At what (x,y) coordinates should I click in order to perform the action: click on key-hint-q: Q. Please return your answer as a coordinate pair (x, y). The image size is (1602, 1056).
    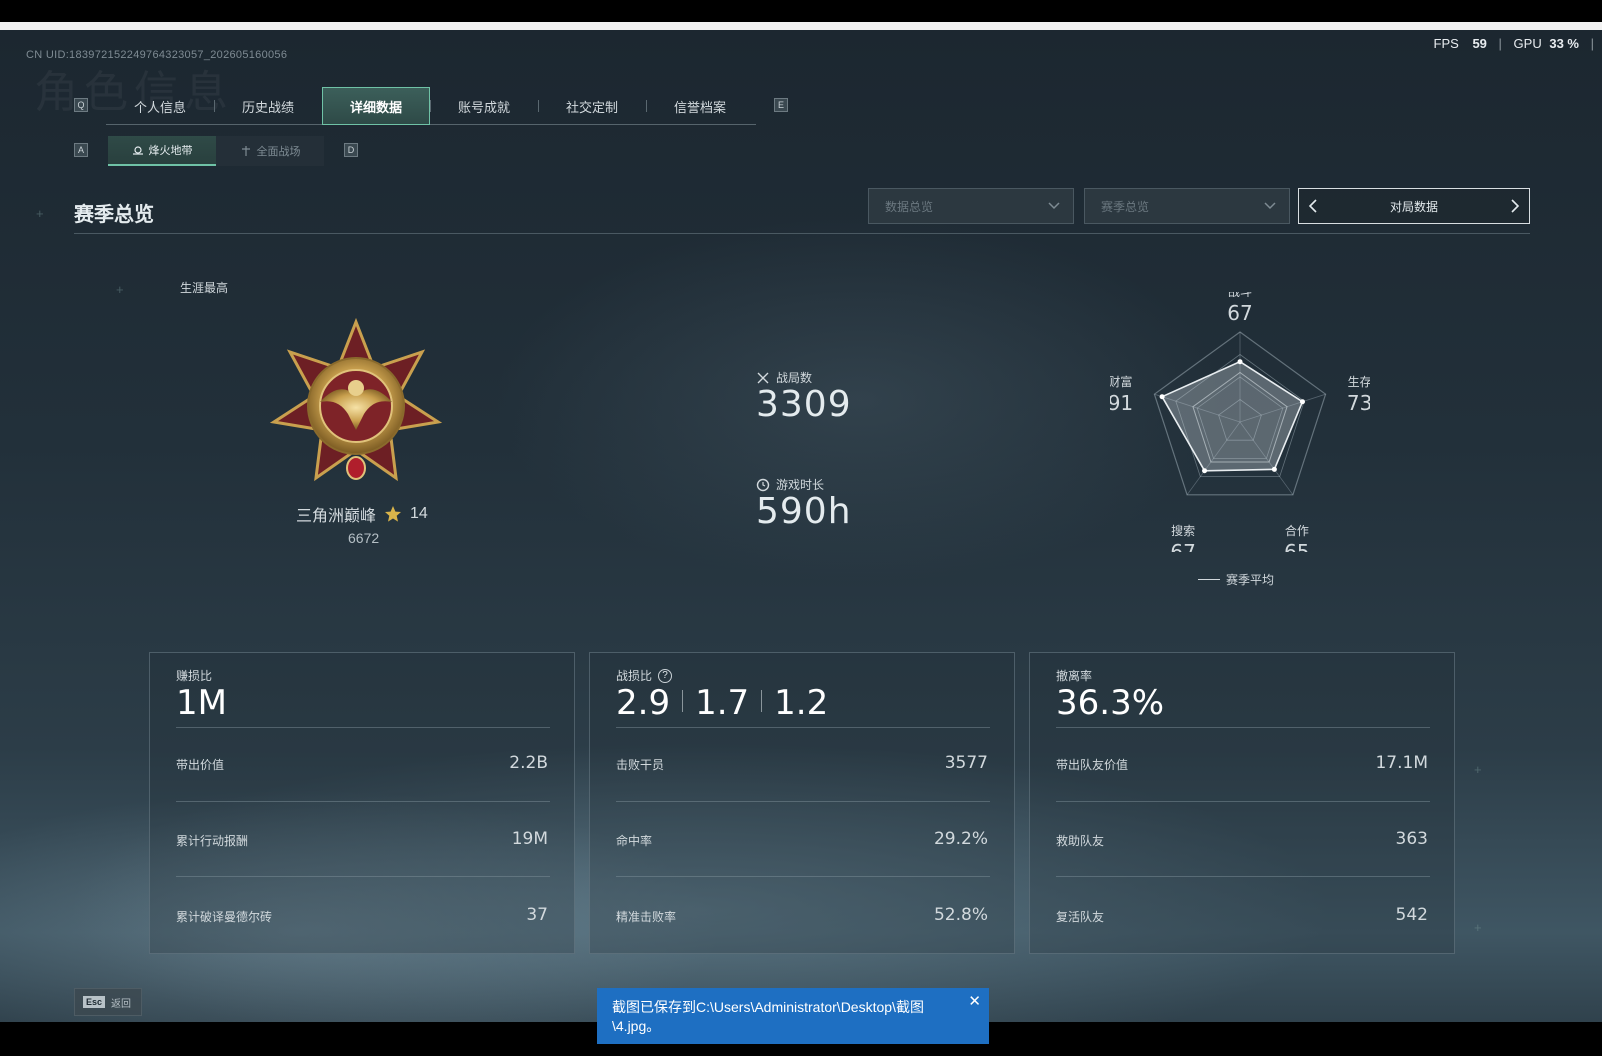
    Looking at the image, I should click on (81, 105).